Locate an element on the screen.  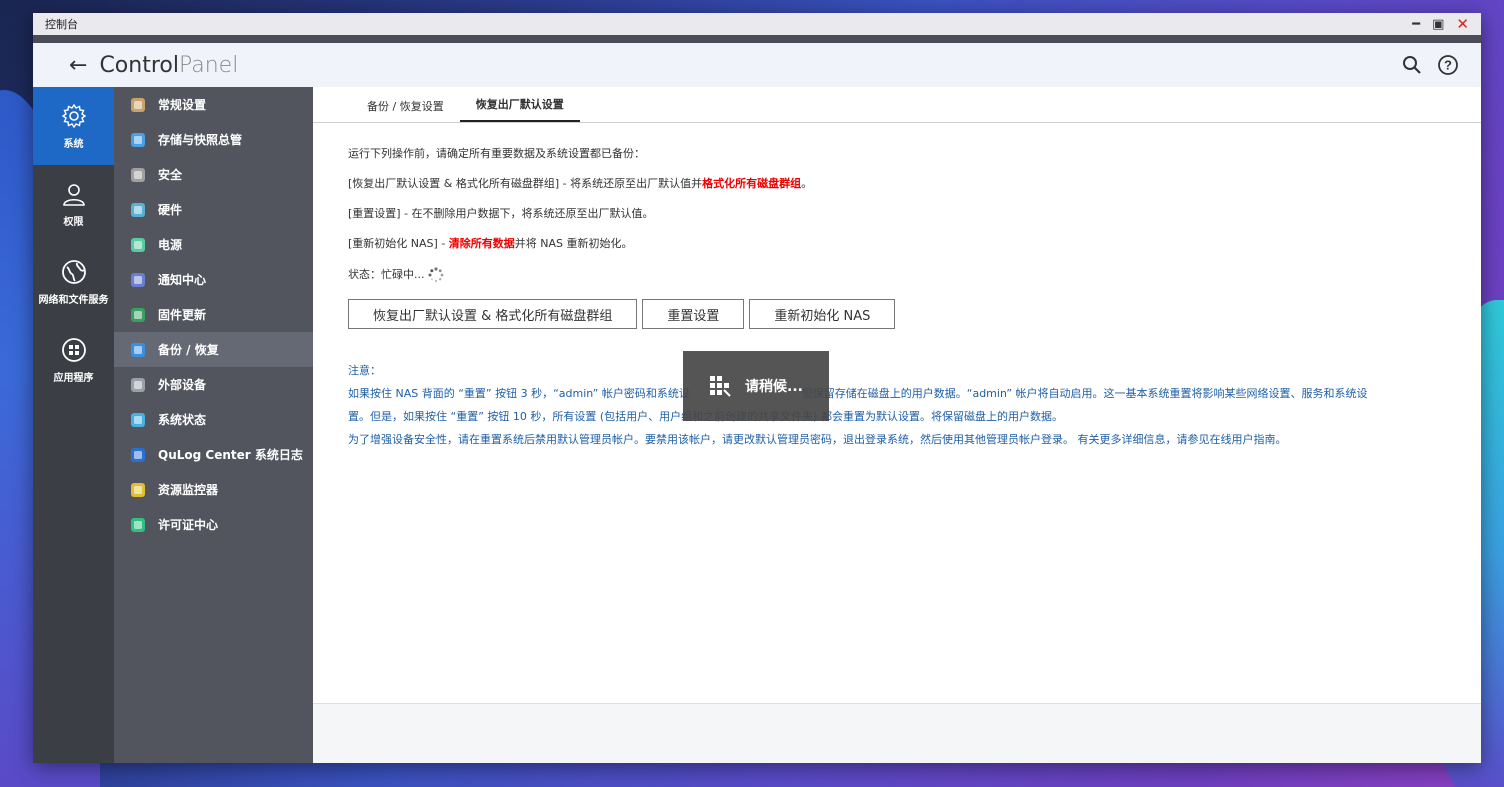
factory-reset-button: 恢复出厂默认设置 & 格式化所有磁盘群组 is located at coordinates (493, 314).